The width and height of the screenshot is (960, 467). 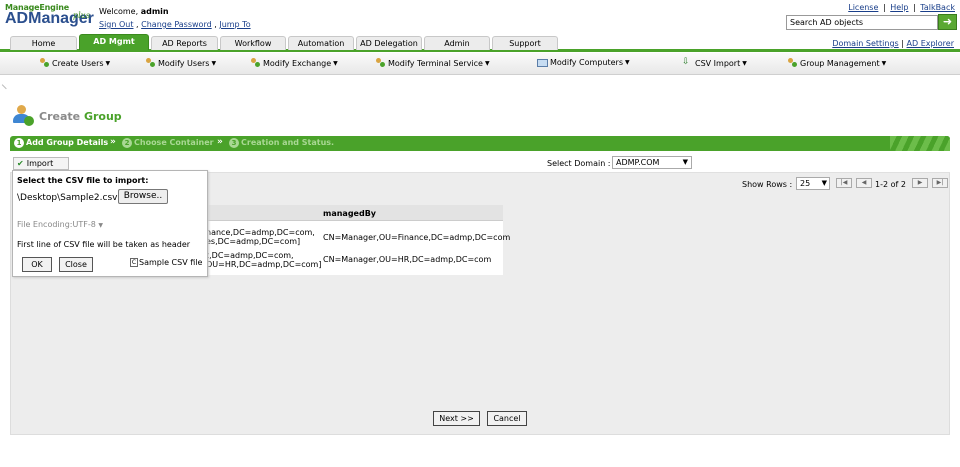 What do you see at coordinates (250, 255) in the screenshot?
I see `table-cell-partial: t,DC=admp,DC=com,` at bounding box center [250, 255].